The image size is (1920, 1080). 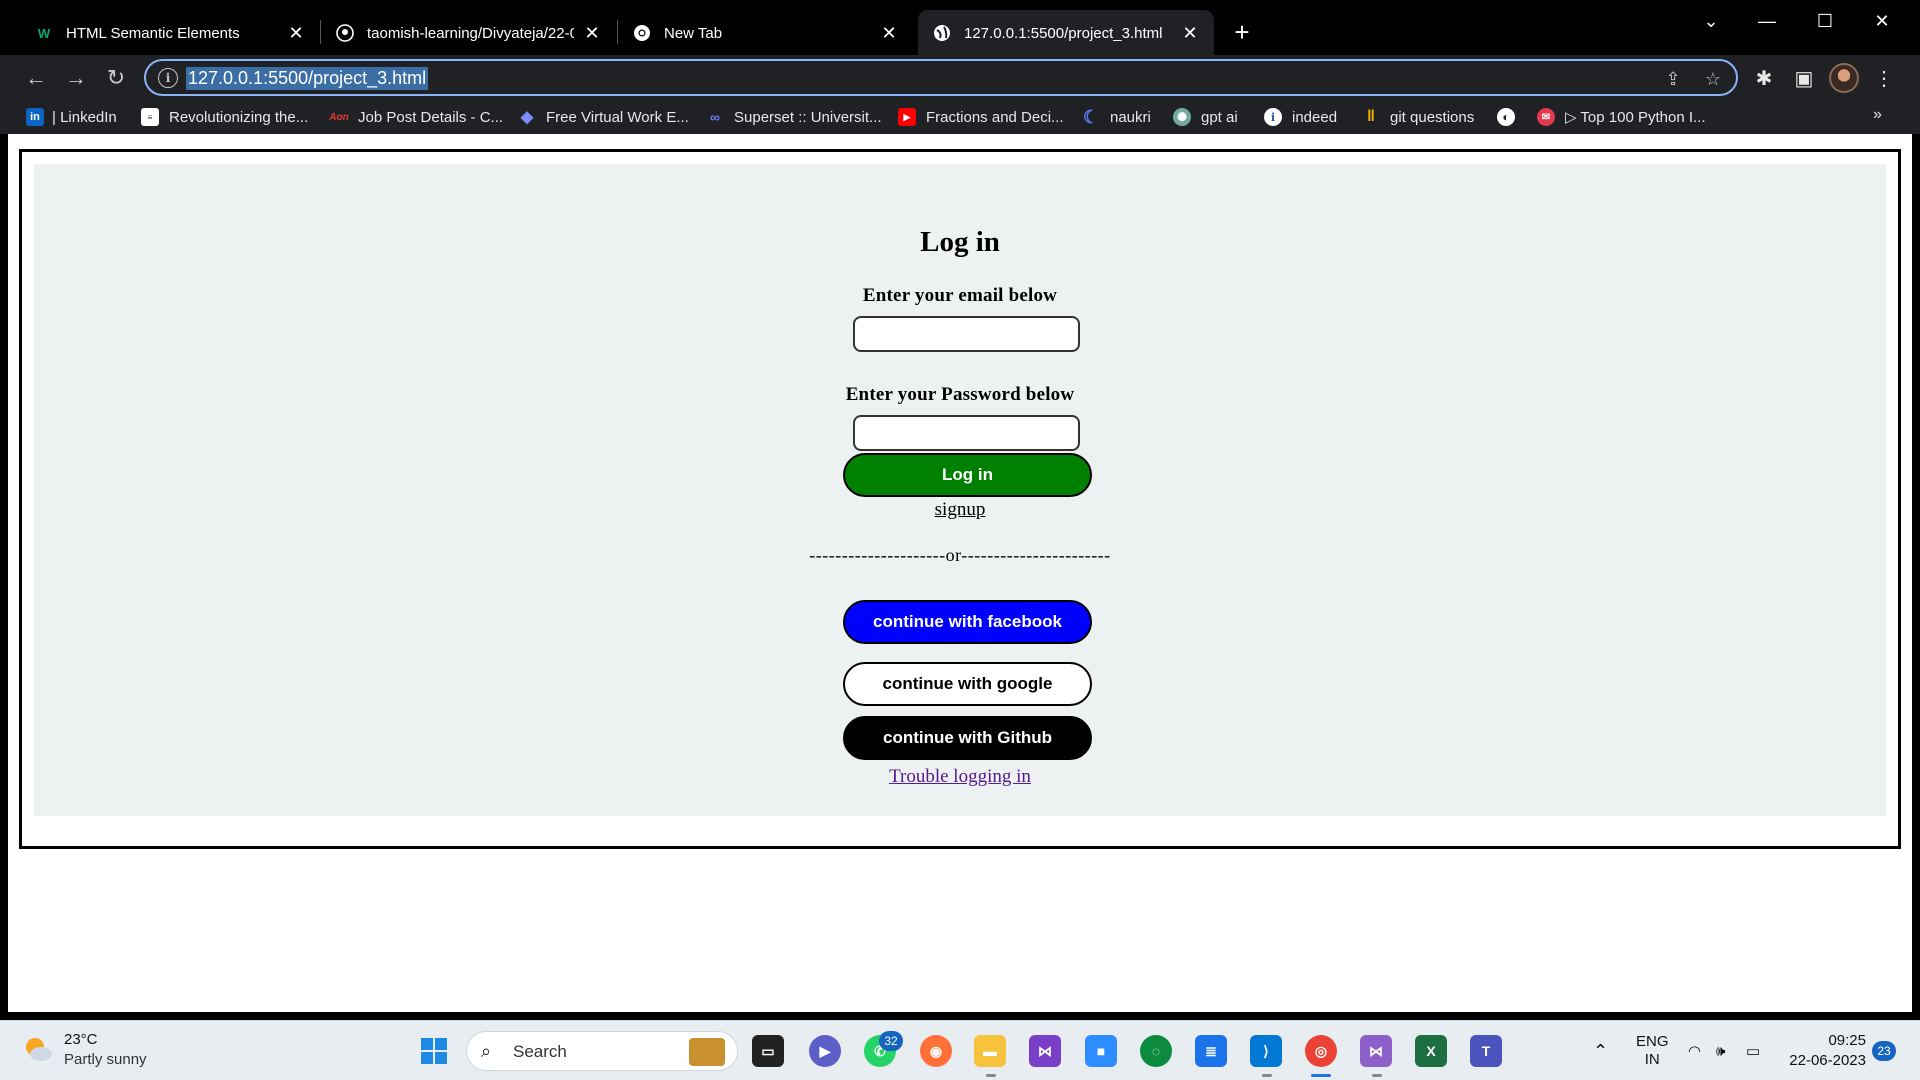 I want to click on tab-search-chevron-icon: ⌄, so click(x=1711, y=21).